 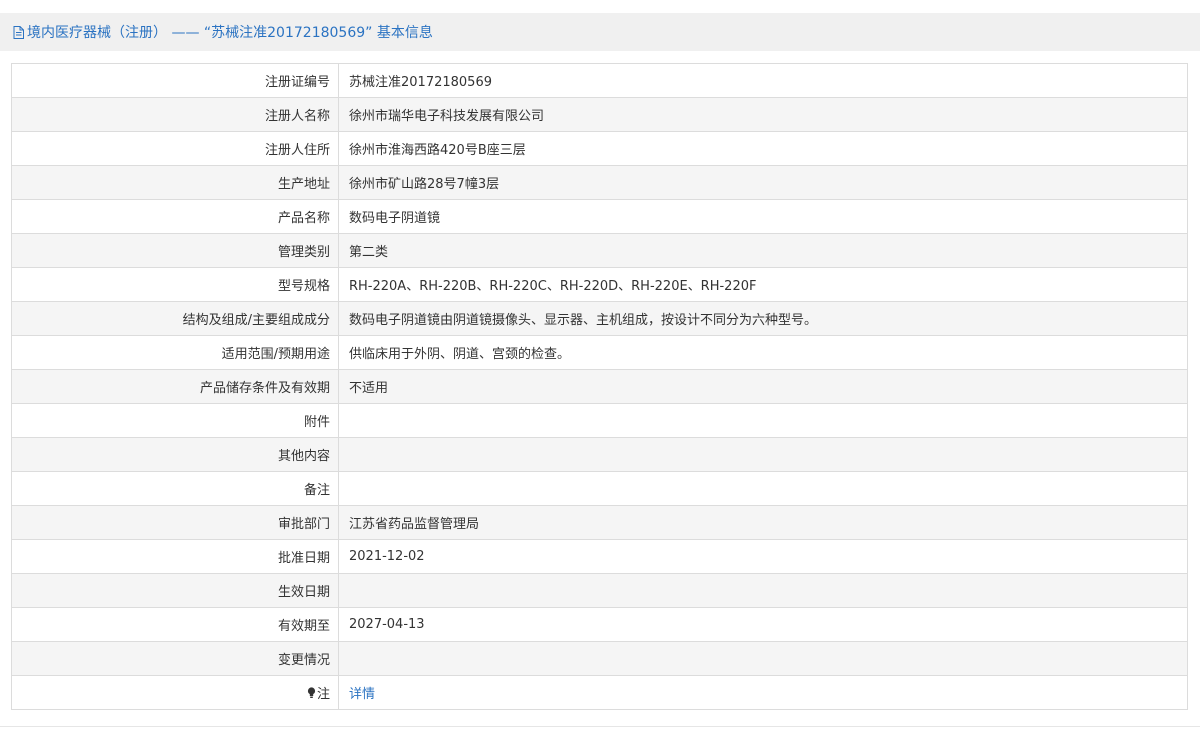 I want to click on row-label: 批准日期, so click(x=175, y=556).